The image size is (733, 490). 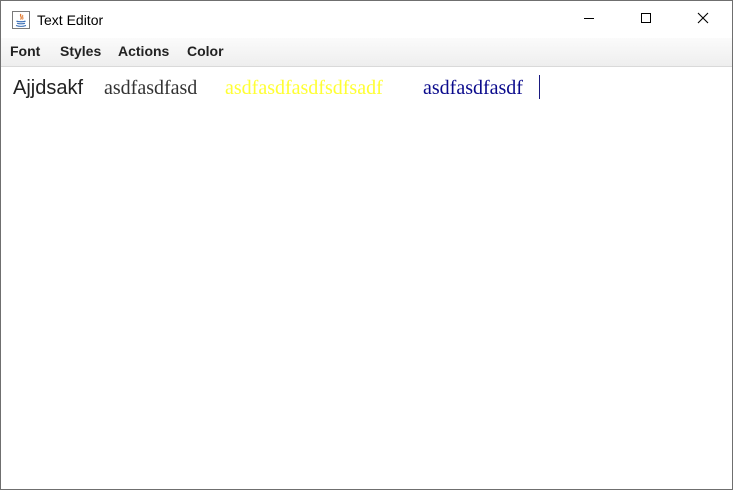 What do you see at coordinates (304, 88) in the screenshot?
I see `text-segment: asdfasdfasdfsdfsadf` at bounding box center [304, 88].